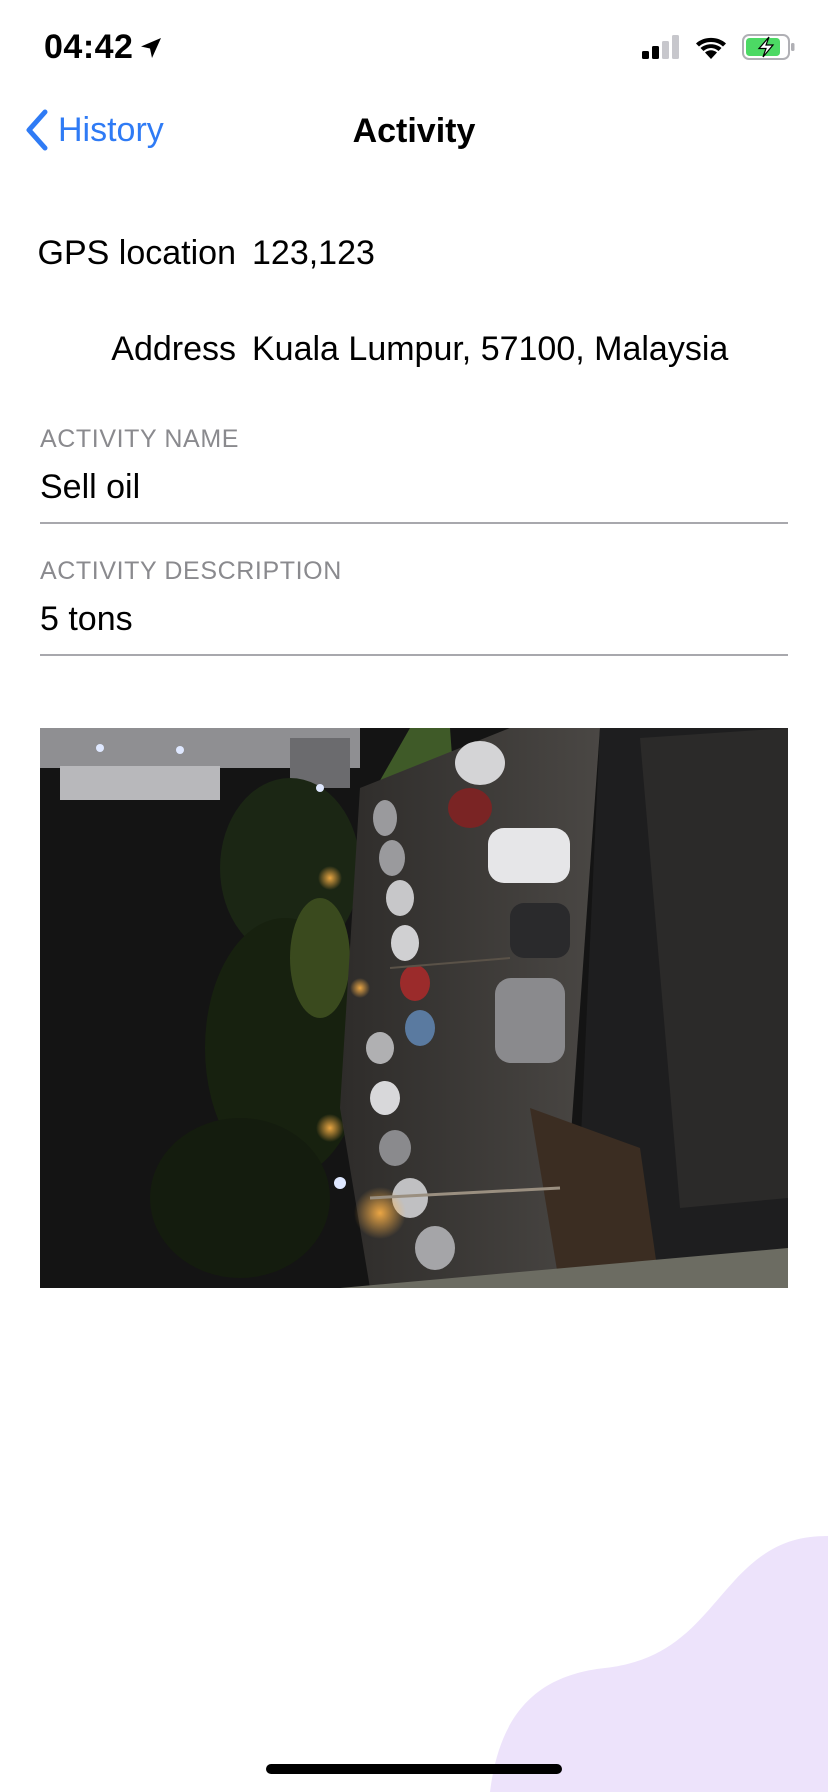  I want to click on gps-location-value: 123,123, so click(313, 253).